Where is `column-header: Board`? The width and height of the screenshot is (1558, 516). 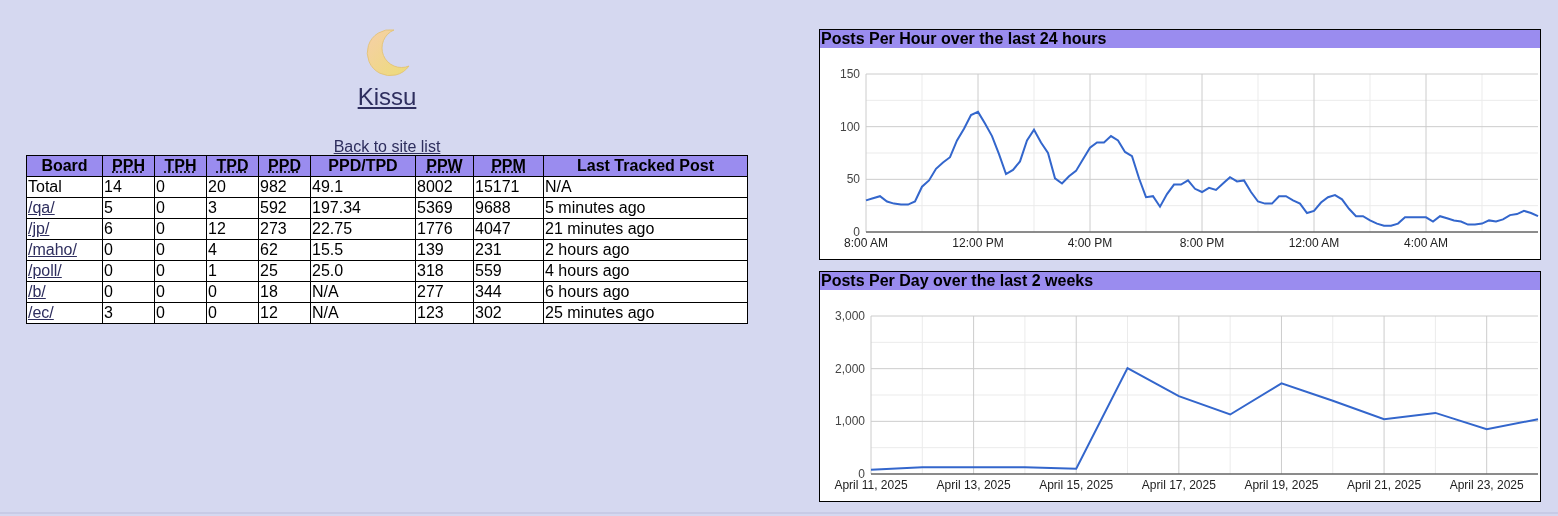 column-header: Board is located at coordinates (64, 166).